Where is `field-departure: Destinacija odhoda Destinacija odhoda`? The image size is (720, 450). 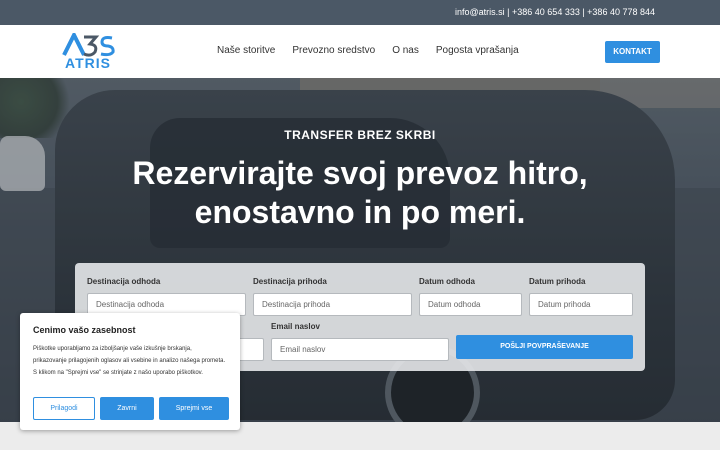 field-departure: Destinacija odhoda Destinacija odhoda is located at coordinates (166, 296).